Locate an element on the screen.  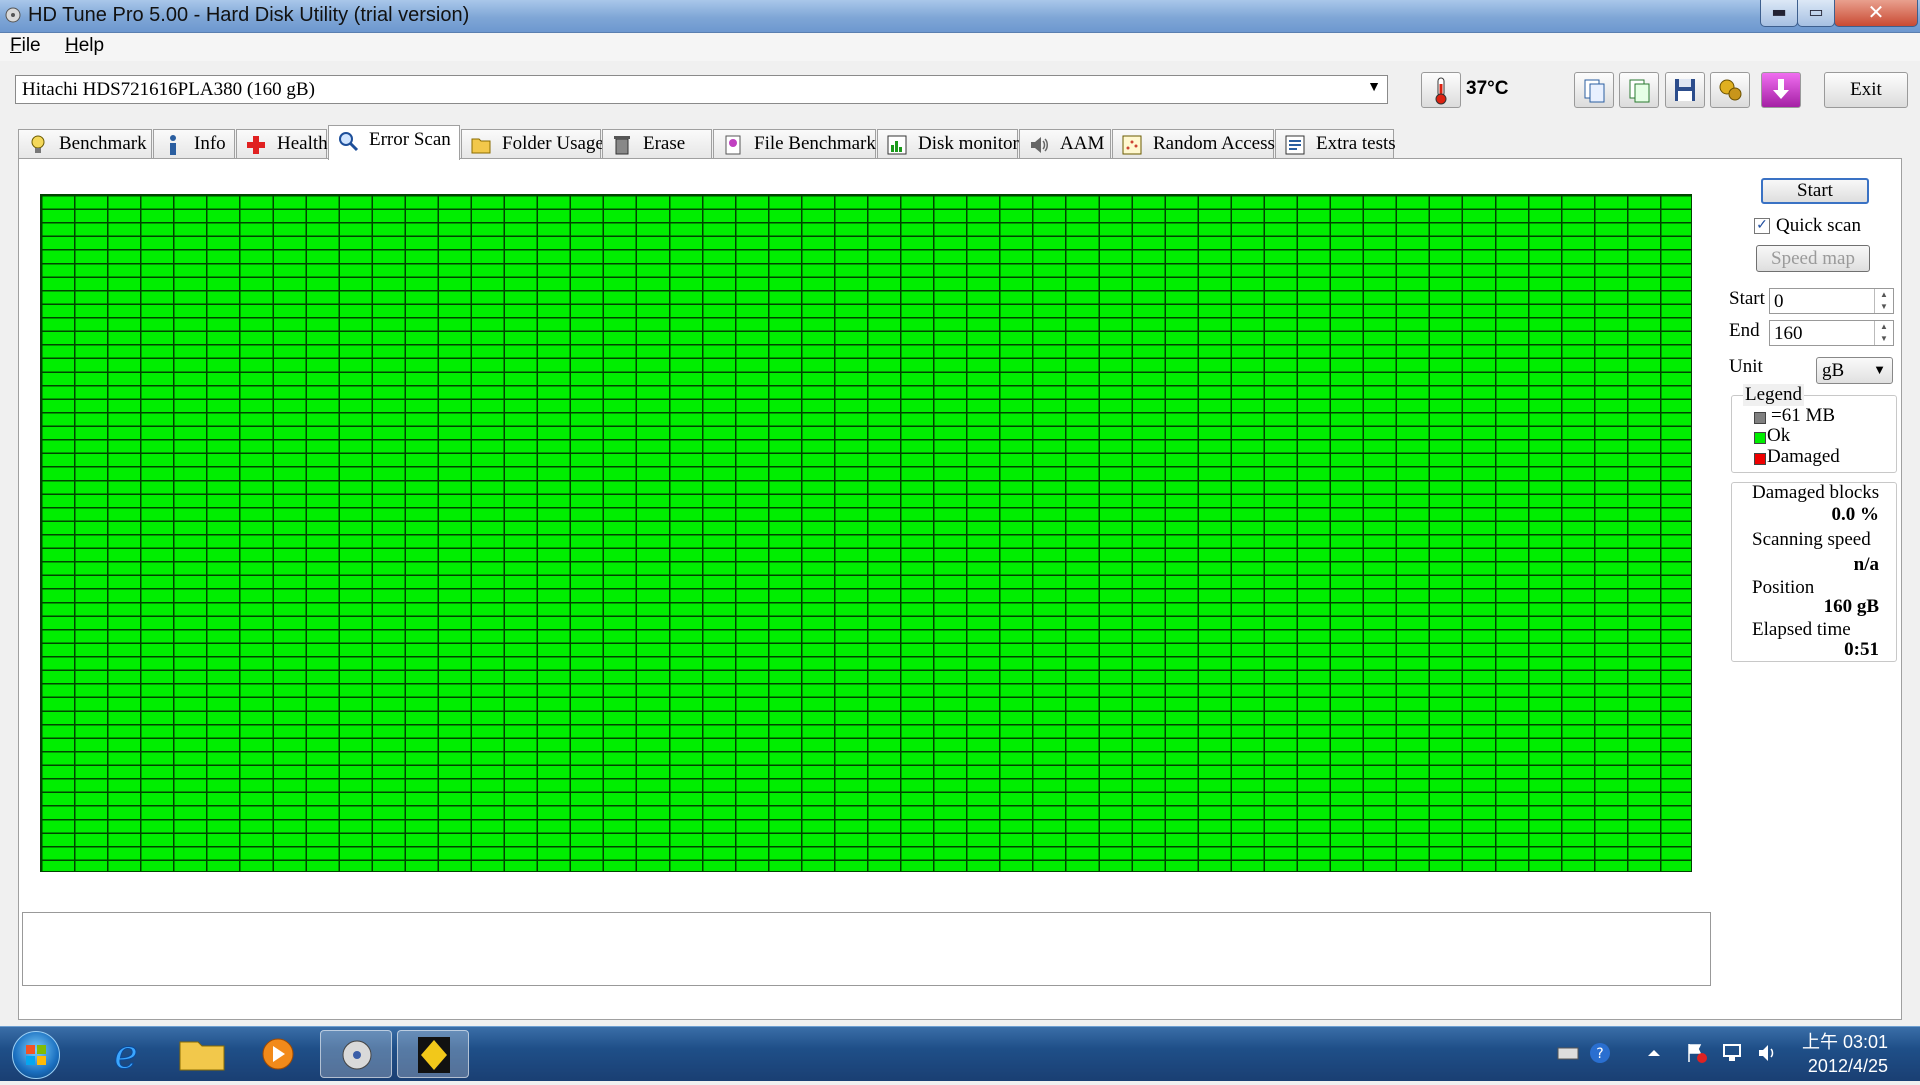
tab-benchmark: Benchmark is located at coordinates (85, 144).